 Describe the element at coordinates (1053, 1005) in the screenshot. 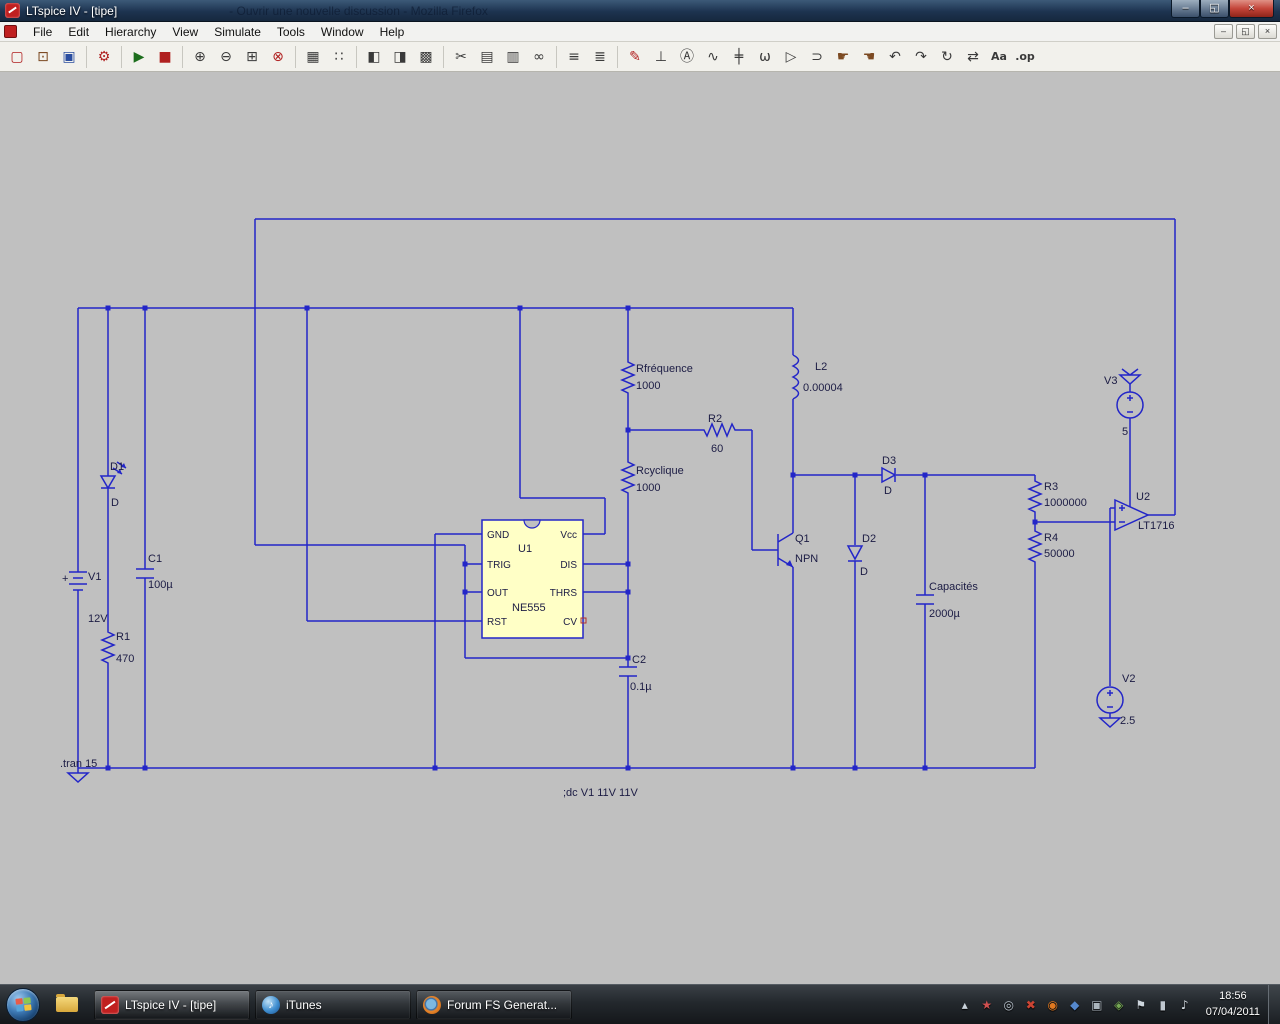

I see `tray-icon-4: ◉` at that location.